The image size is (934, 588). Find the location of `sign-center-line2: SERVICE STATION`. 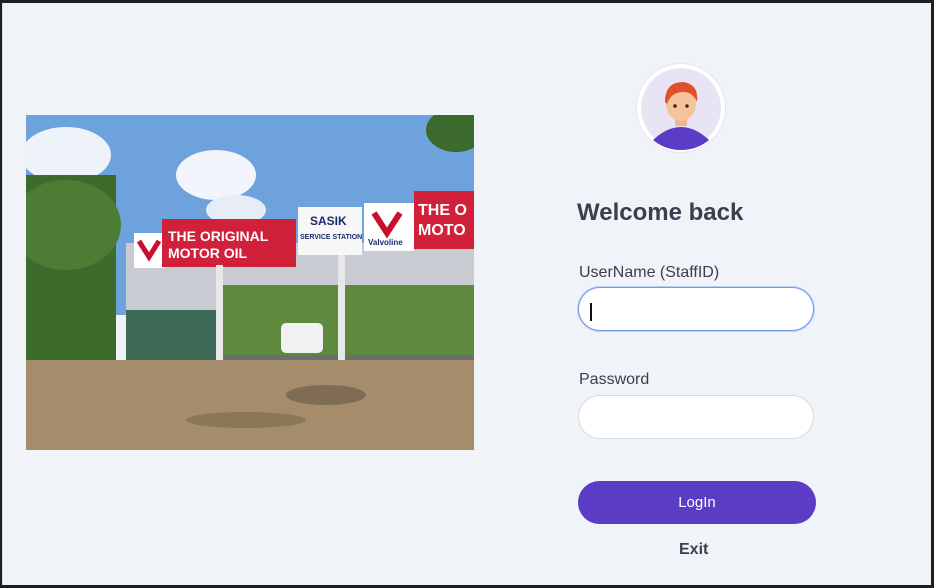

sign-center-line2: SERVICE STATION is located at coordinates (331, 237).